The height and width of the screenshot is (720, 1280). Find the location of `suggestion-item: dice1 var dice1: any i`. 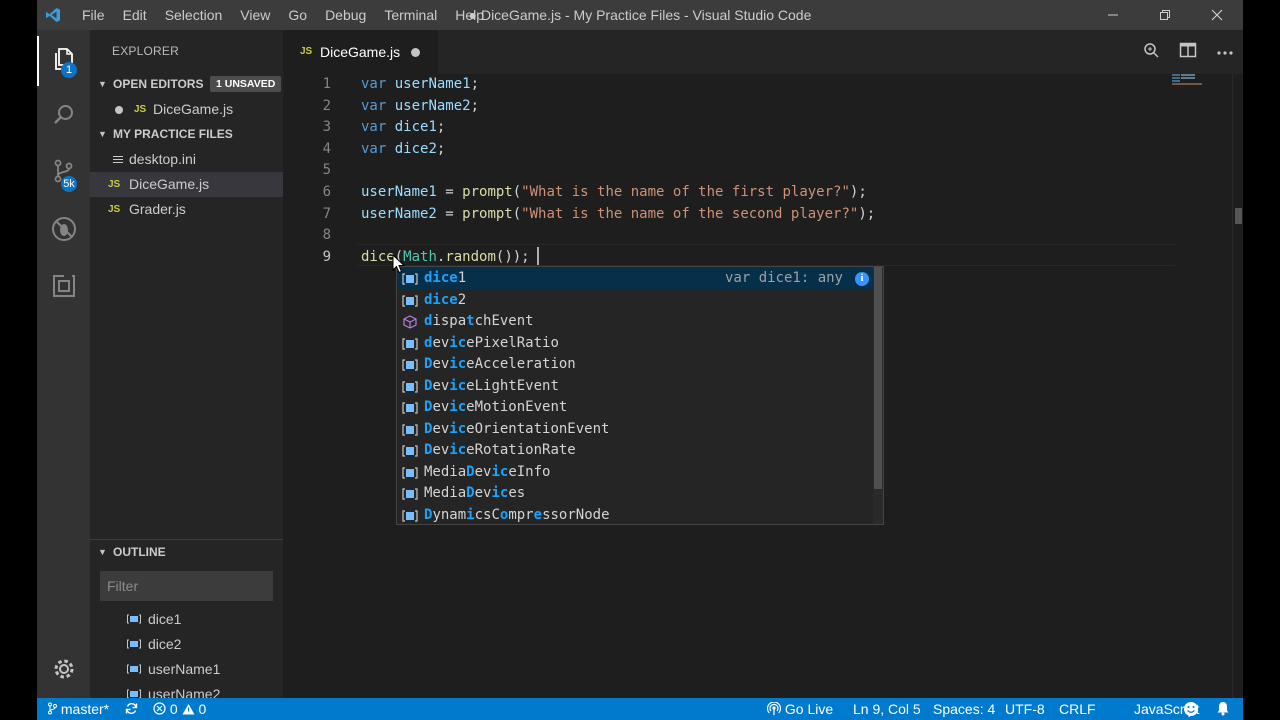

suggestion-item: dice1 var dice1: any i is located at coordinates (635, 279).